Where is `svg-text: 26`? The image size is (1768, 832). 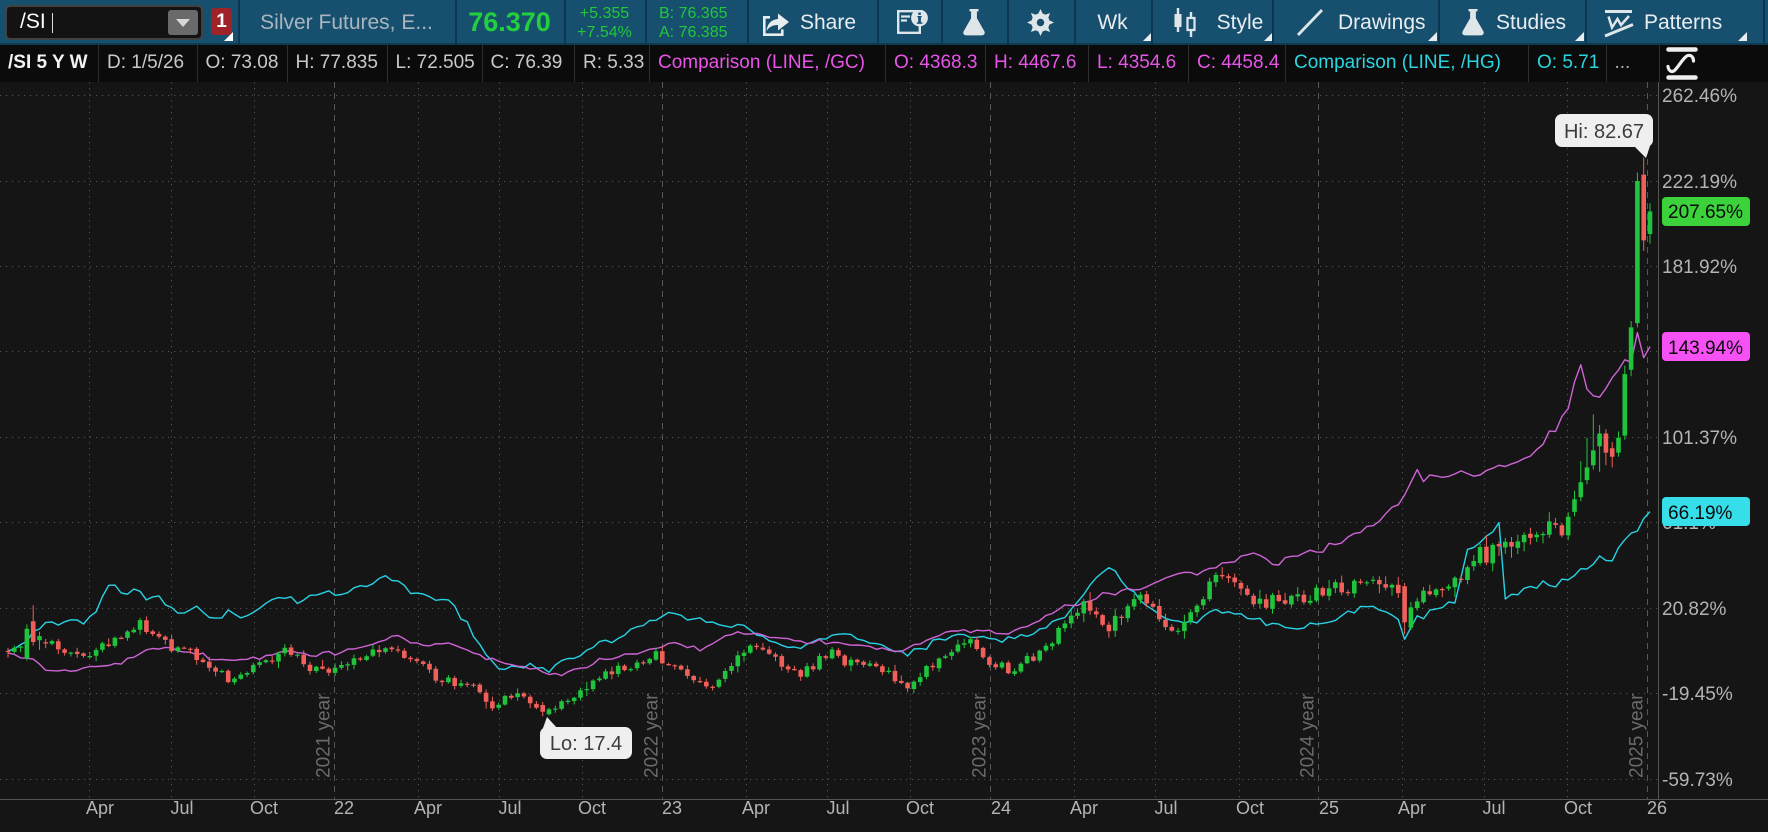
svg-text: 26 is located at coordinates (1657, 808).